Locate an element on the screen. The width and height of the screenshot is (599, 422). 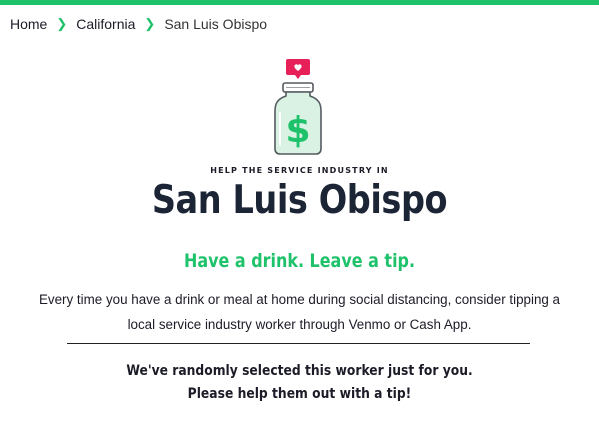
top-accent-bar is located at coordinates (299, 2).